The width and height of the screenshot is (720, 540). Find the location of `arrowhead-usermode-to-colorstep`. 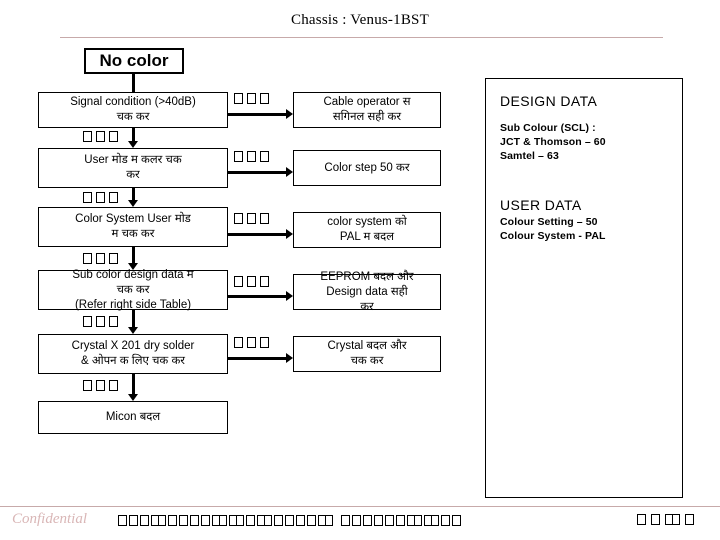

arrowhead-usermode-to-colorstep is located at coordinates (289, 172).